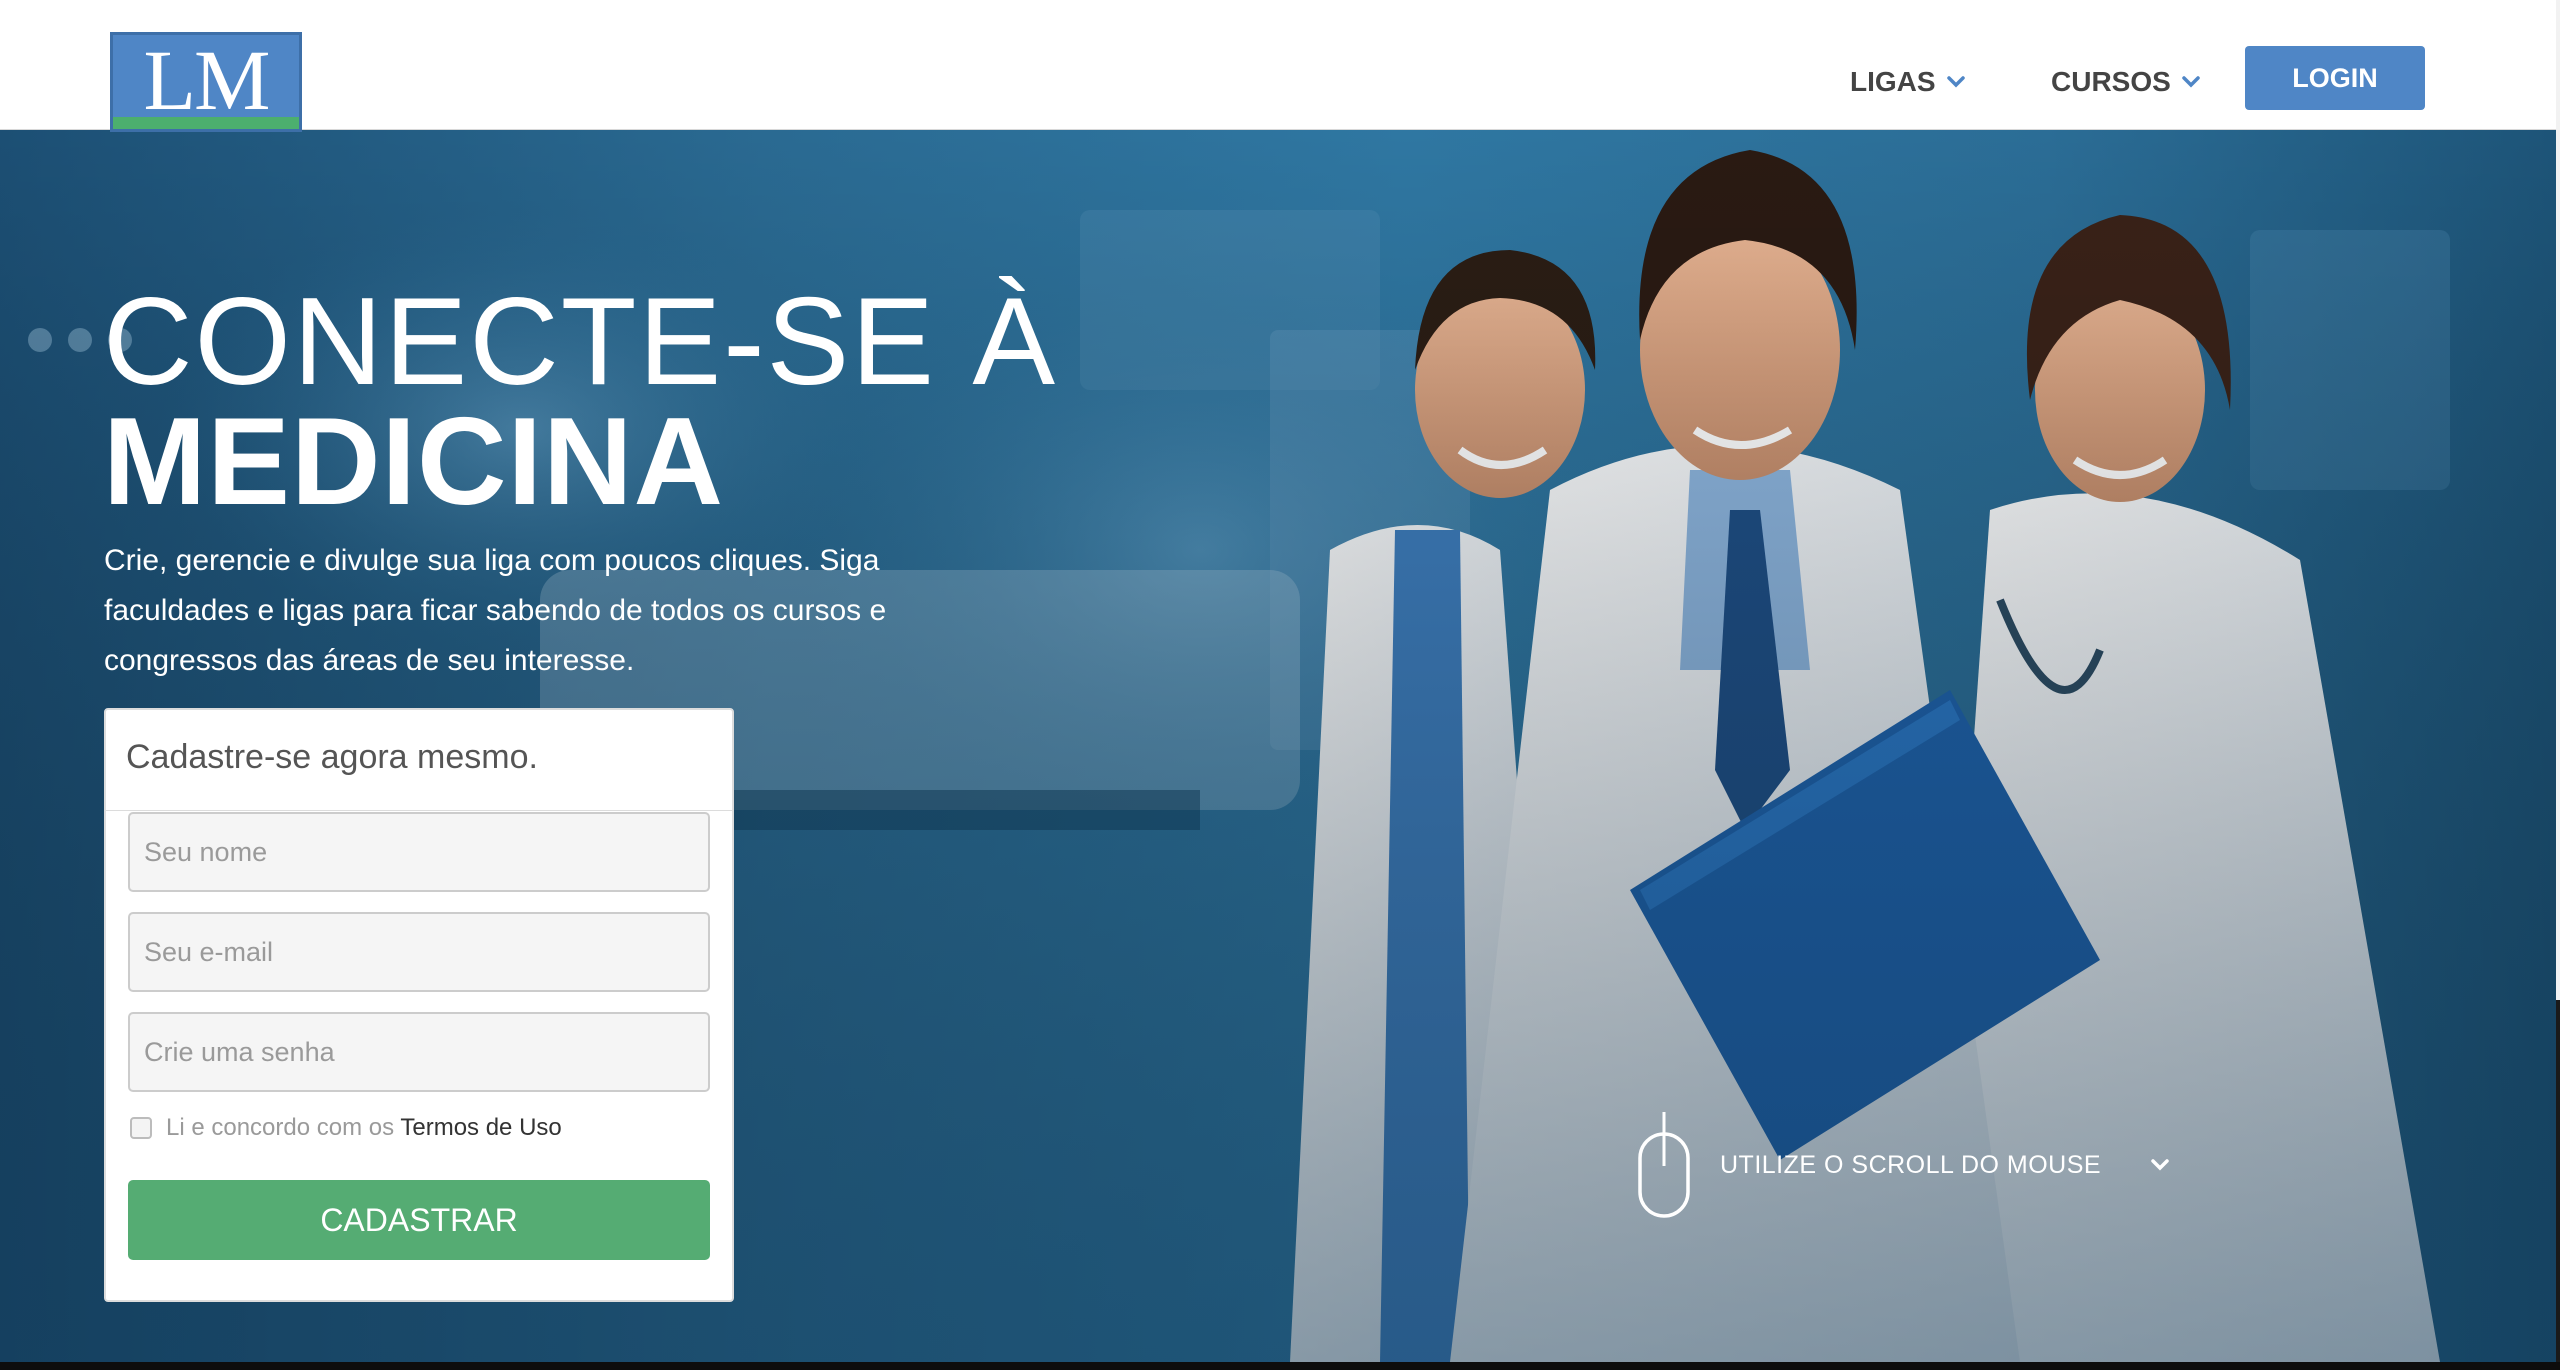  What do you see at coordinates (280, 1127) in the screenshot?
I see `terms-prefix: Li e concordo com os` at bounding box center [280, 1127].